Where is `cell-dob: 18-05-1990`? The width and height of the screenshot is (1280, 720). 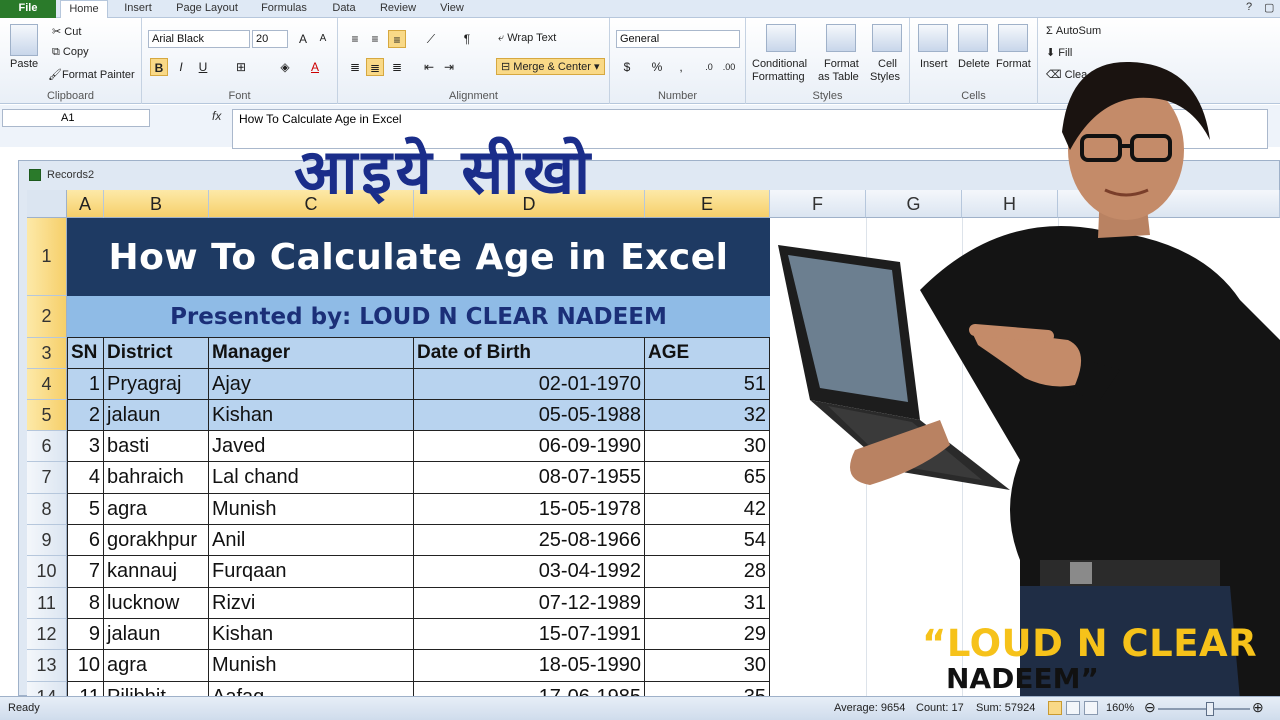
cell-dob: 18-05-1990 is located at coordinates (529, 666).